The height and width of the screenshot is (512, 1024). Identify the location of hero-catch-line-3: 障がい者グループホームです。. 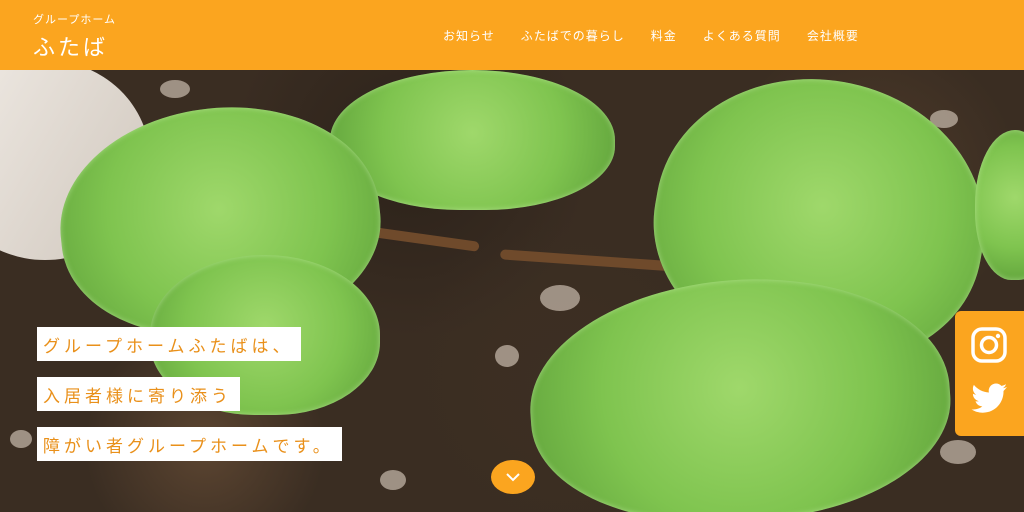
(189, 444).